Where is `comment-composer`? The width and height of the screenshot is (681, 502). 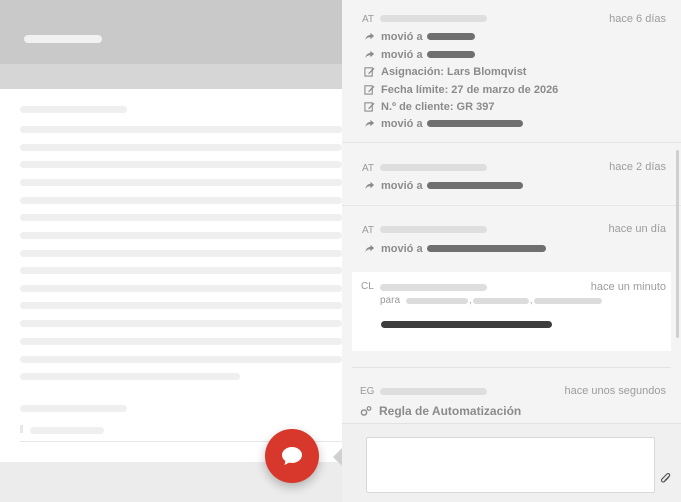 comment-composer is located at coordinates (511, 462).